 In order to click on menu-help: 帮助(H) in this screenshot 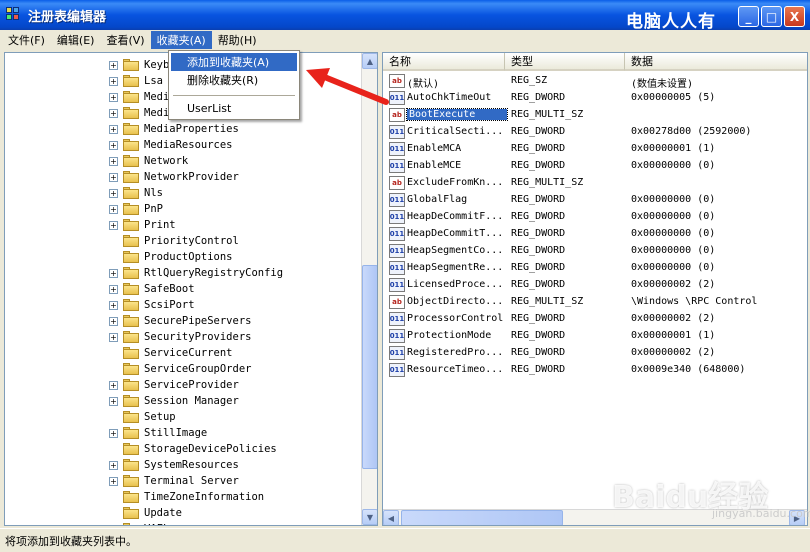, I will do `click(237, 40)`.